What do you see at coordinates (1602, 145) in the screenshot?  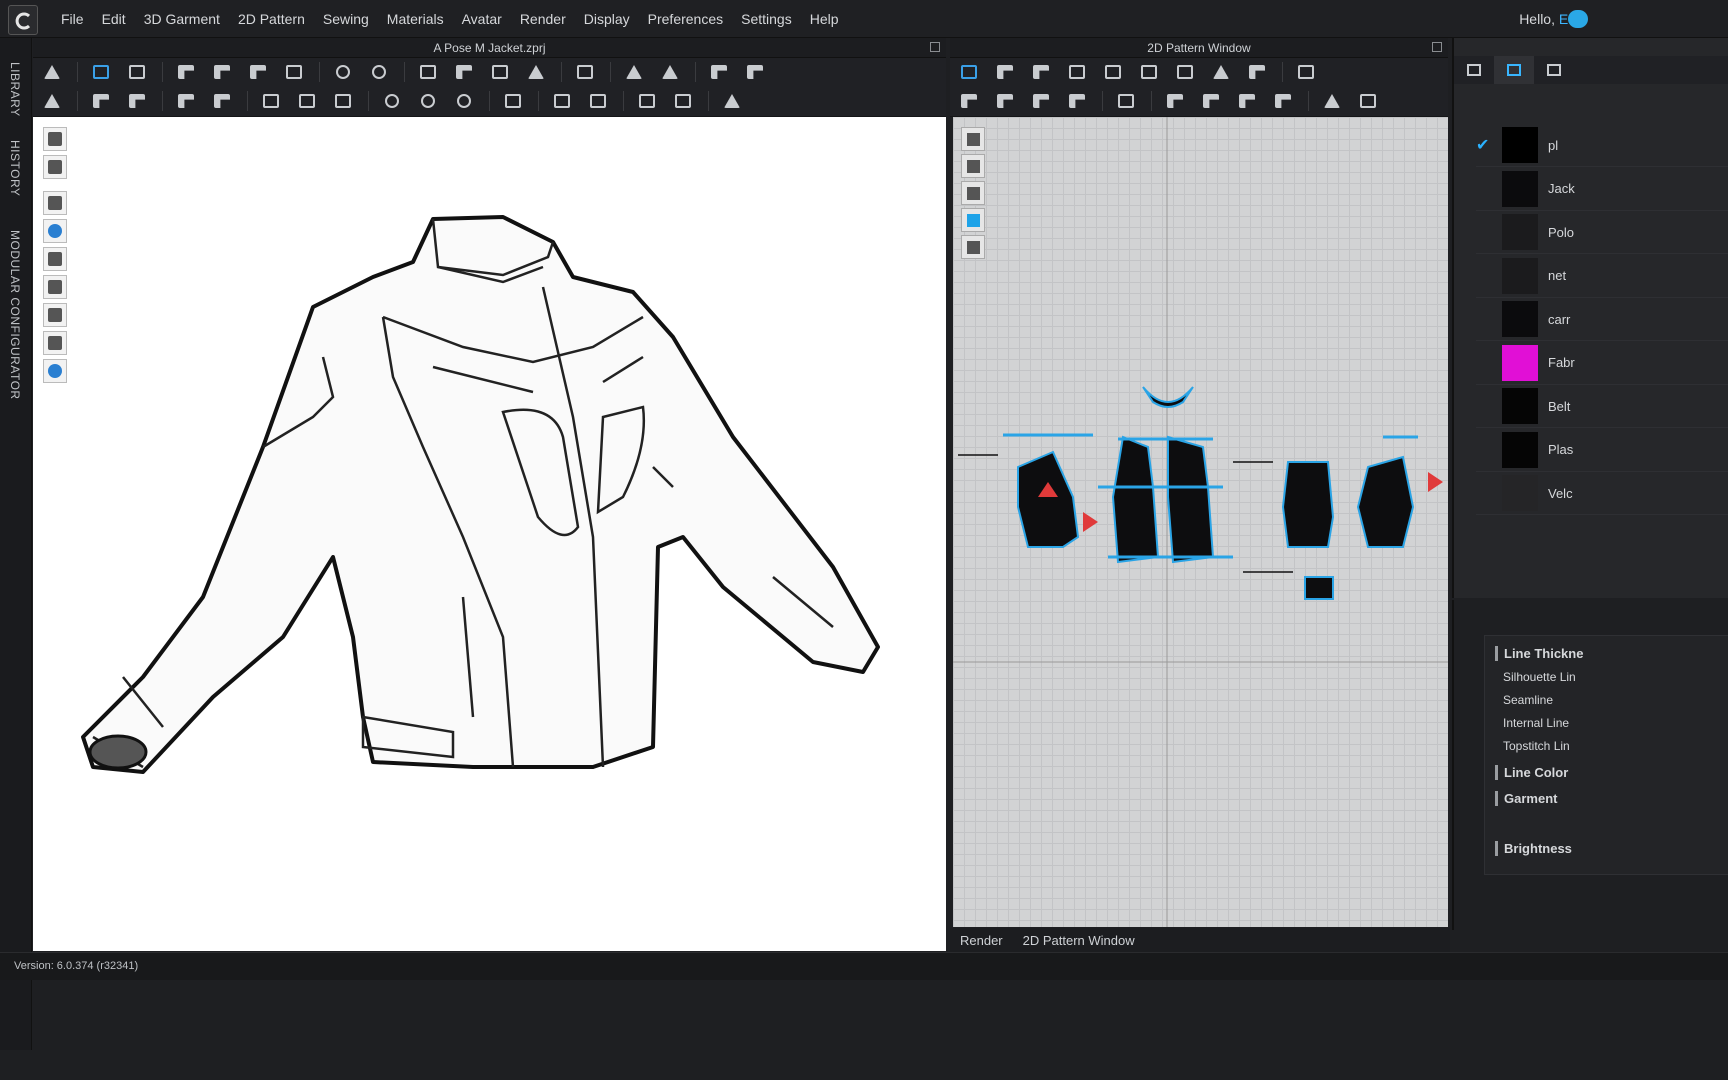 I see `fabric-item: ✔ pl` at bounding box center [1602, 145].